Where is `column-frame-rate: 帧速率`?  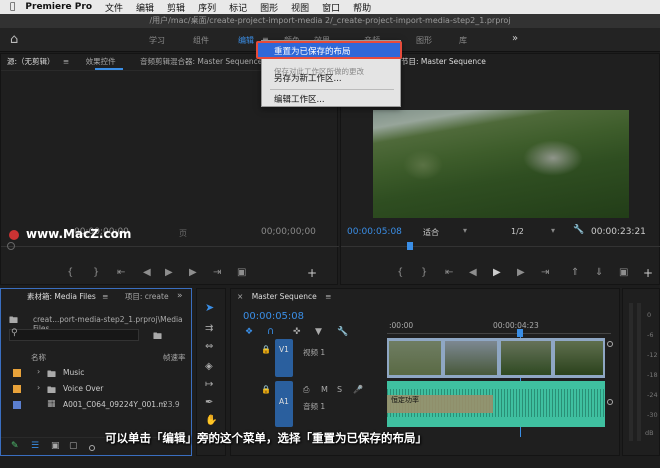 column-frame-rate: 帧速率 is located at coordinates (174, 357).